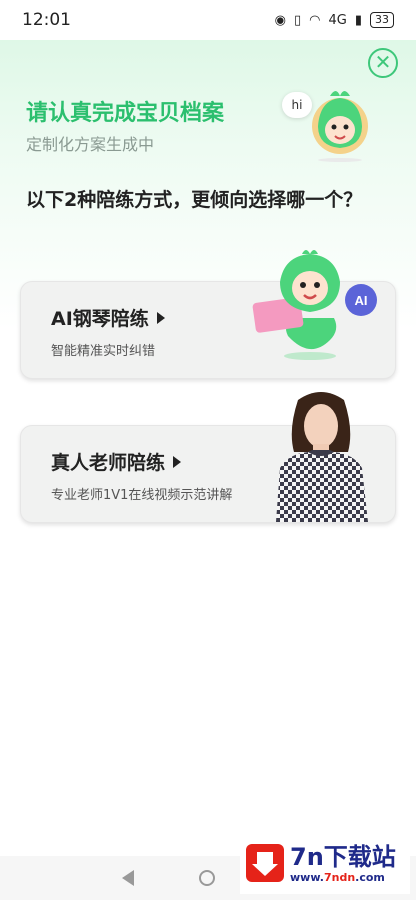 This screenshot has height=900, width=416. I want to click on option-title: 真人老师陪练, so click(116, 461).